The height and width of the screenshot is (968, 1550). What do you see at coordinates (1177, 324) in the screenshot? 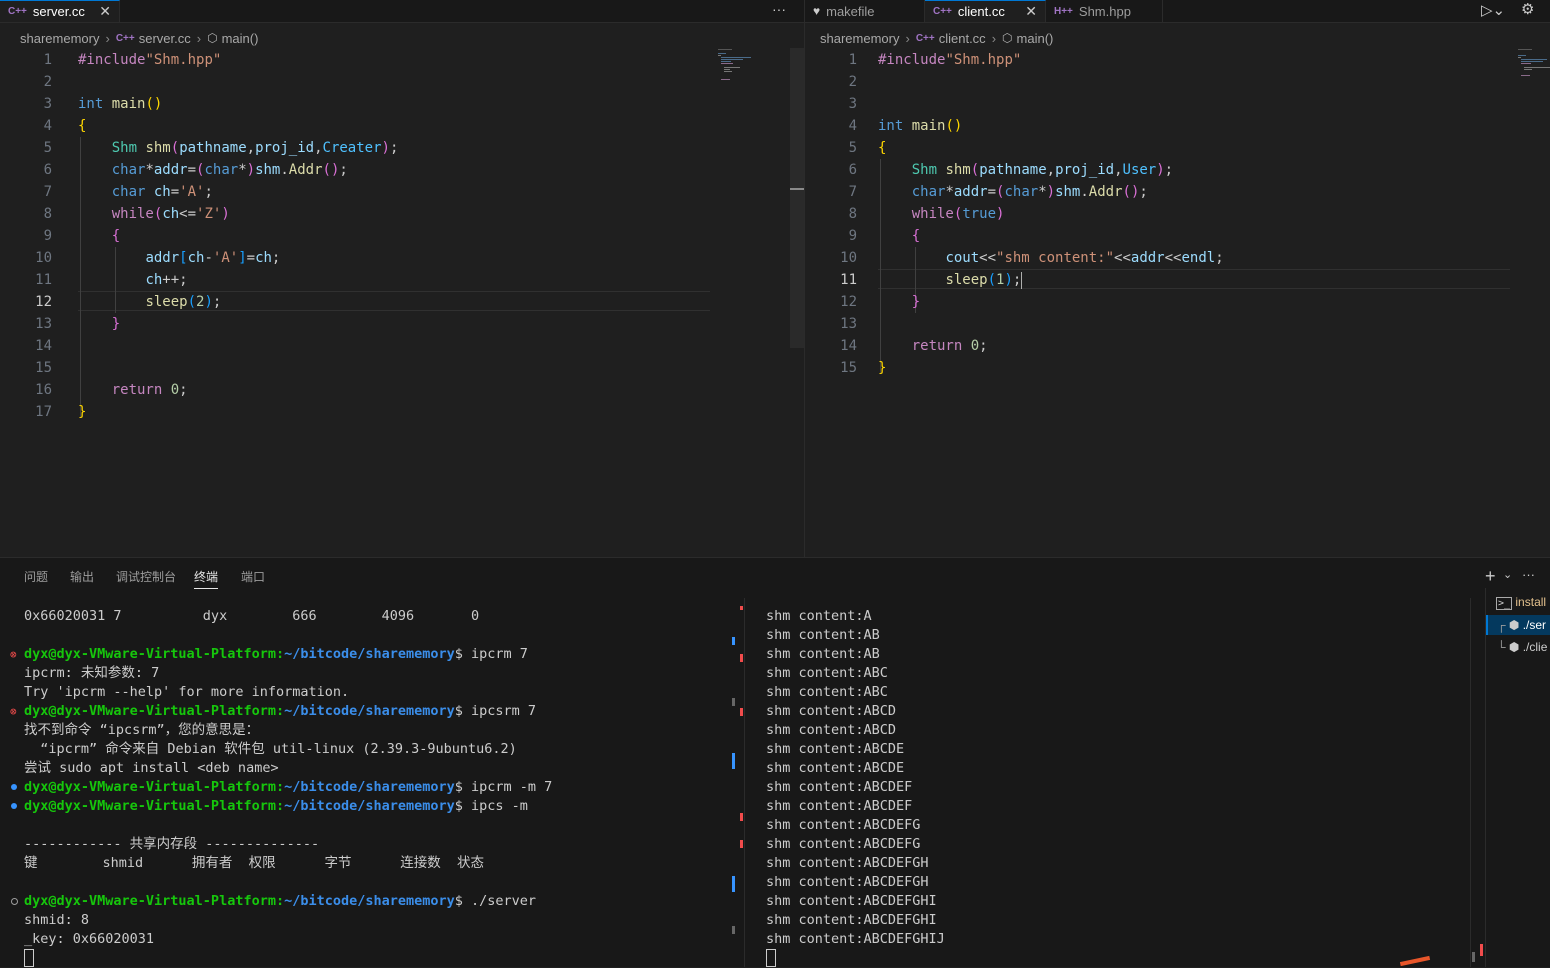
I see `code-line: 13` at bounding box center [1177, 324].